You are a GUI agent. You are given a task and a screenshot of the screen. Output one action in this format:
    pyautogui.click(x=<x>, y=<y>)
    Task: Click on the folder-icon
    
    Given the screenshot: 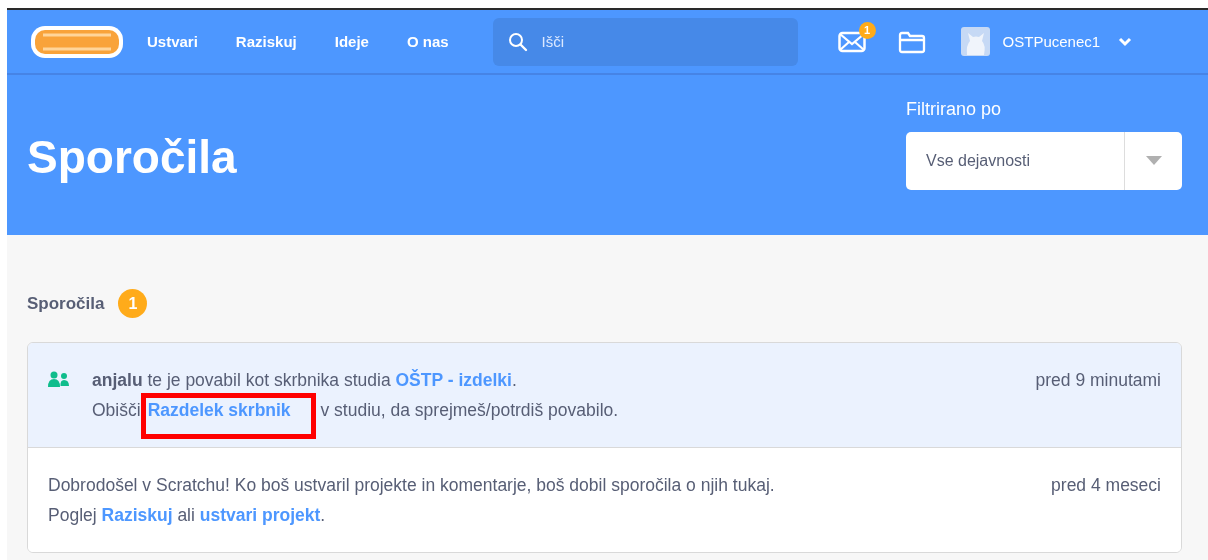 What is the action you would take?
    pyautogui.click(x=911, y=41)
    